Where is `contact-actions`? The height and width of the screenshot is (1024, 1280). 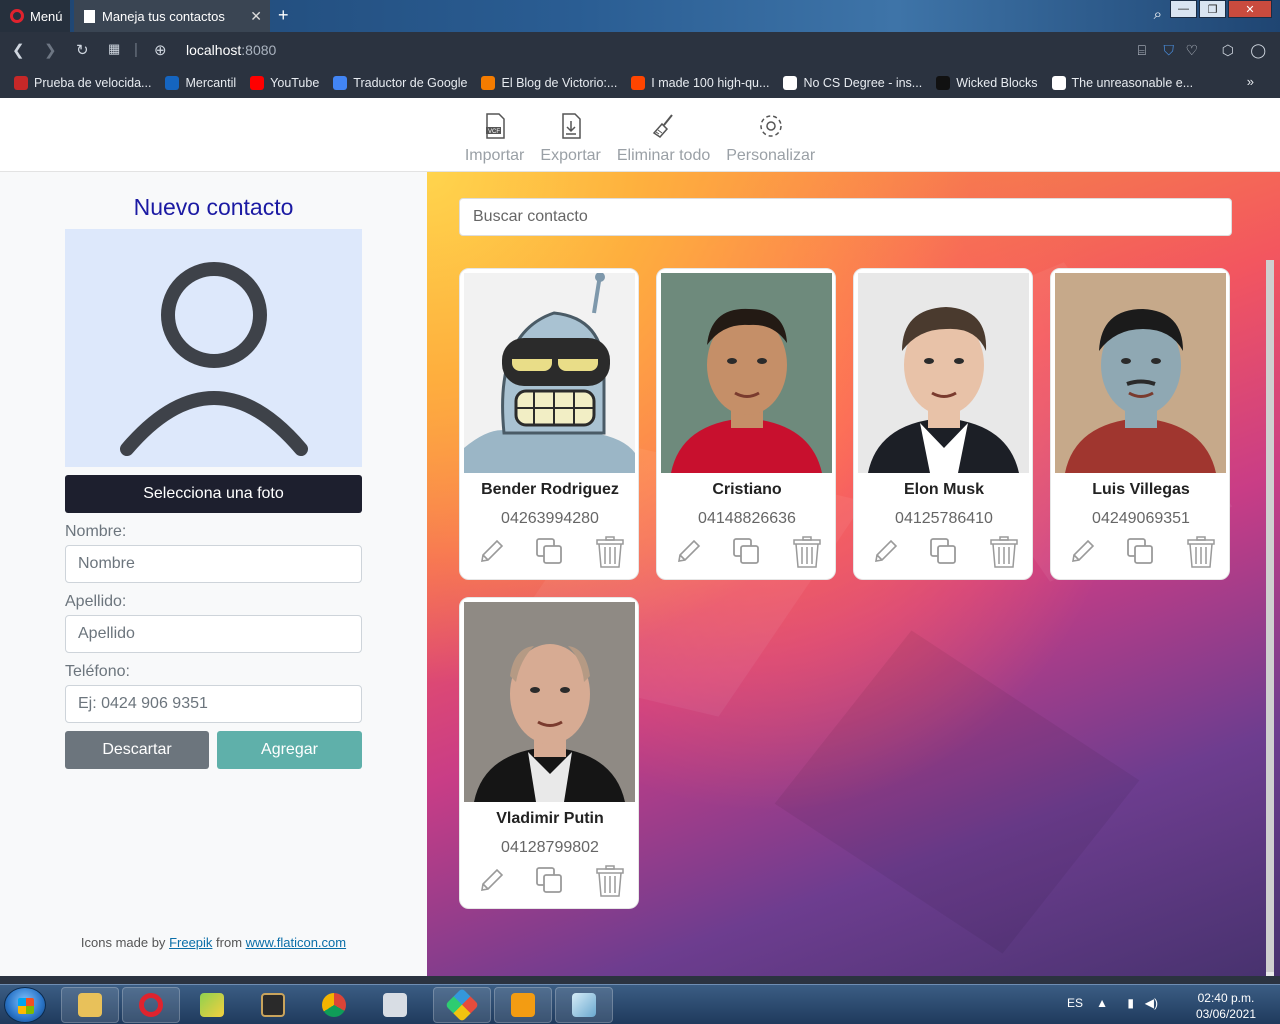 contact-actions is located at coordinates (944, 552).